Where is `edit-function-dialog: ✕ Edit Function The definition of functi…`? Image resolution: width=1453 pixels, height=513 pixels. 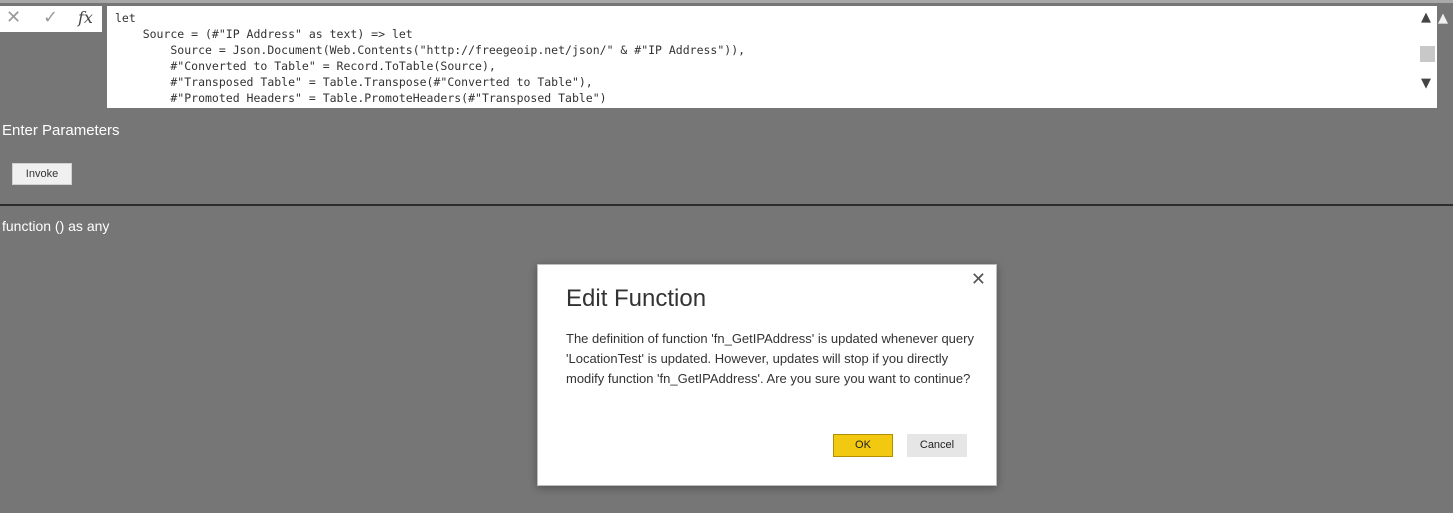 edit-function-dialog: ✕ Edit Function The definition of functi… is located at coordinates (767, 375).